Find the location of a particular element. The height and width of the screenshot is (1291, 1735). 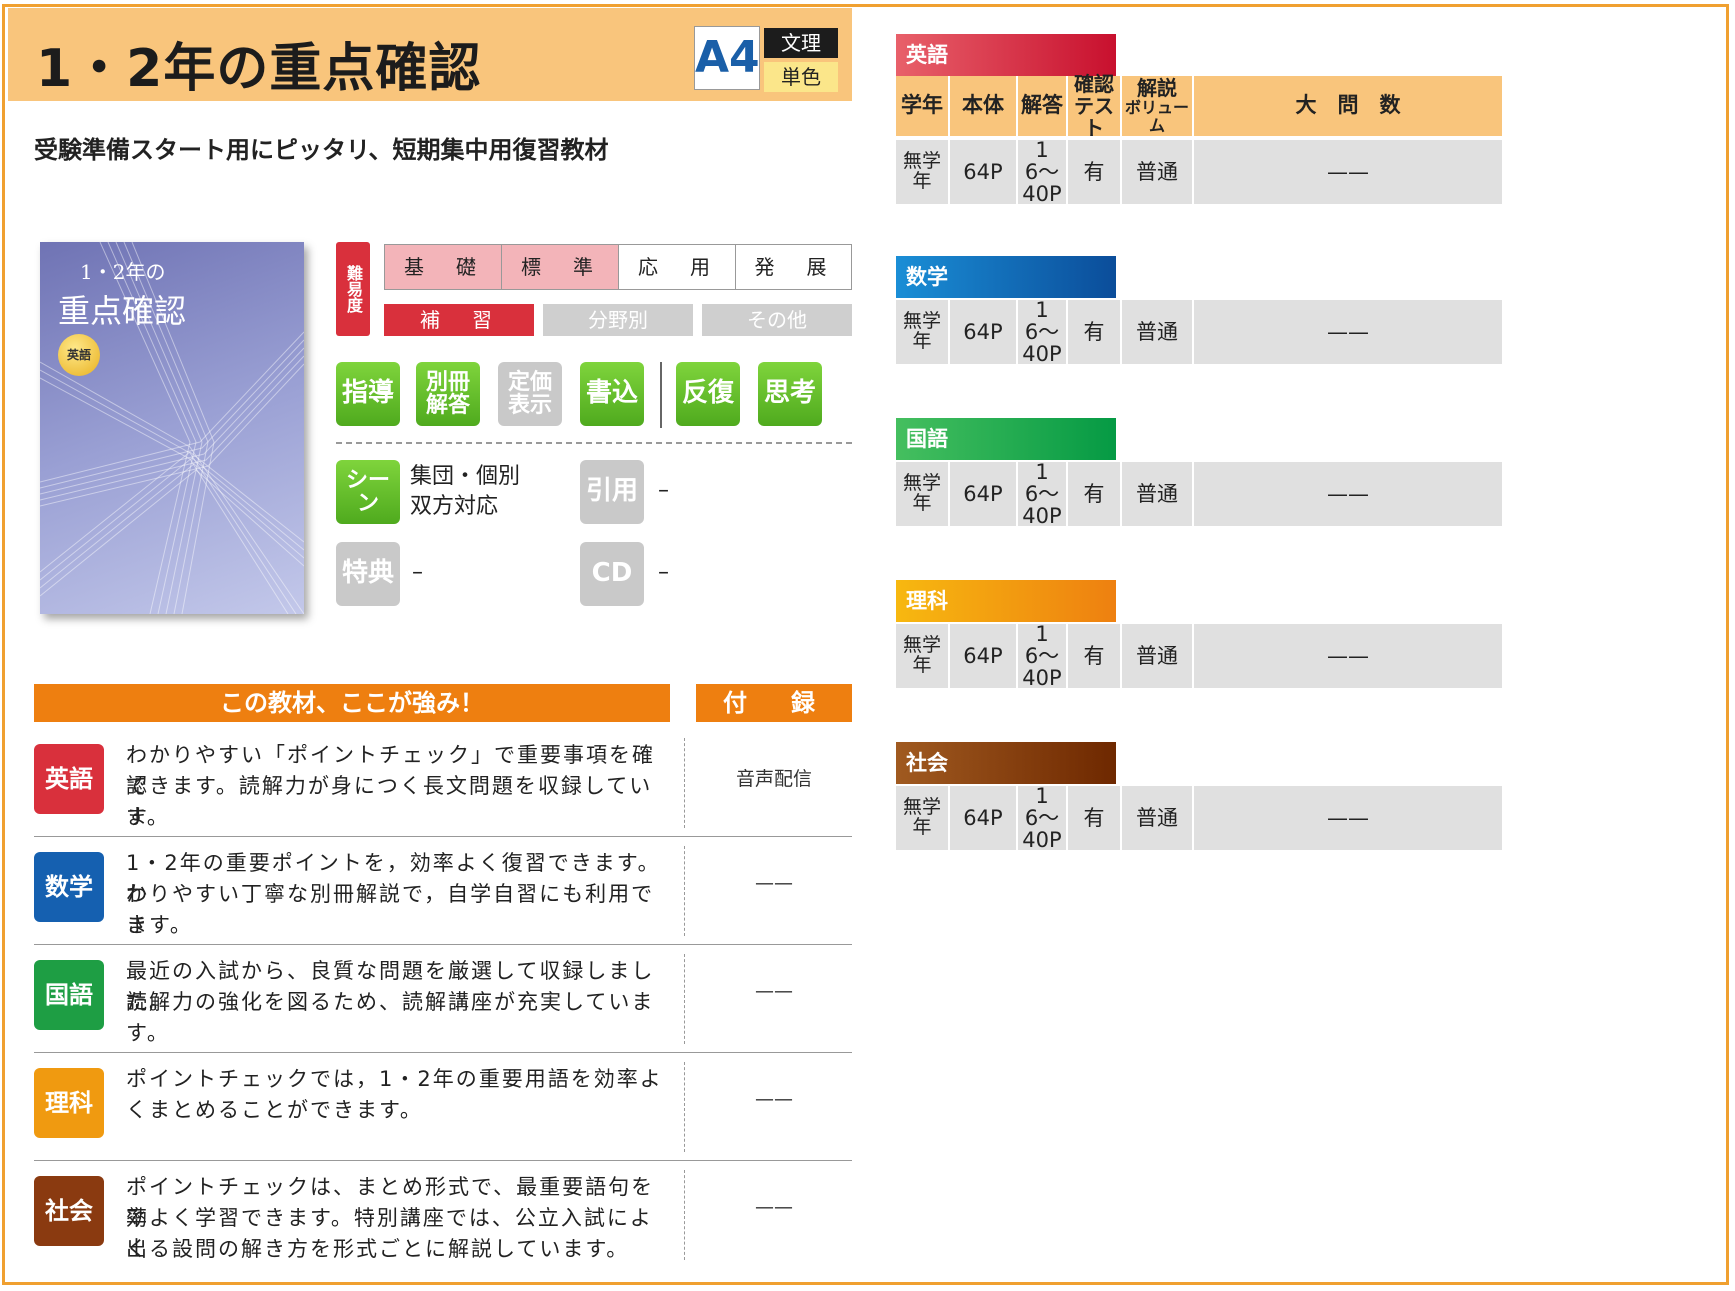

table-subject-tab: 社会 is located at coordinates (1006, 763).